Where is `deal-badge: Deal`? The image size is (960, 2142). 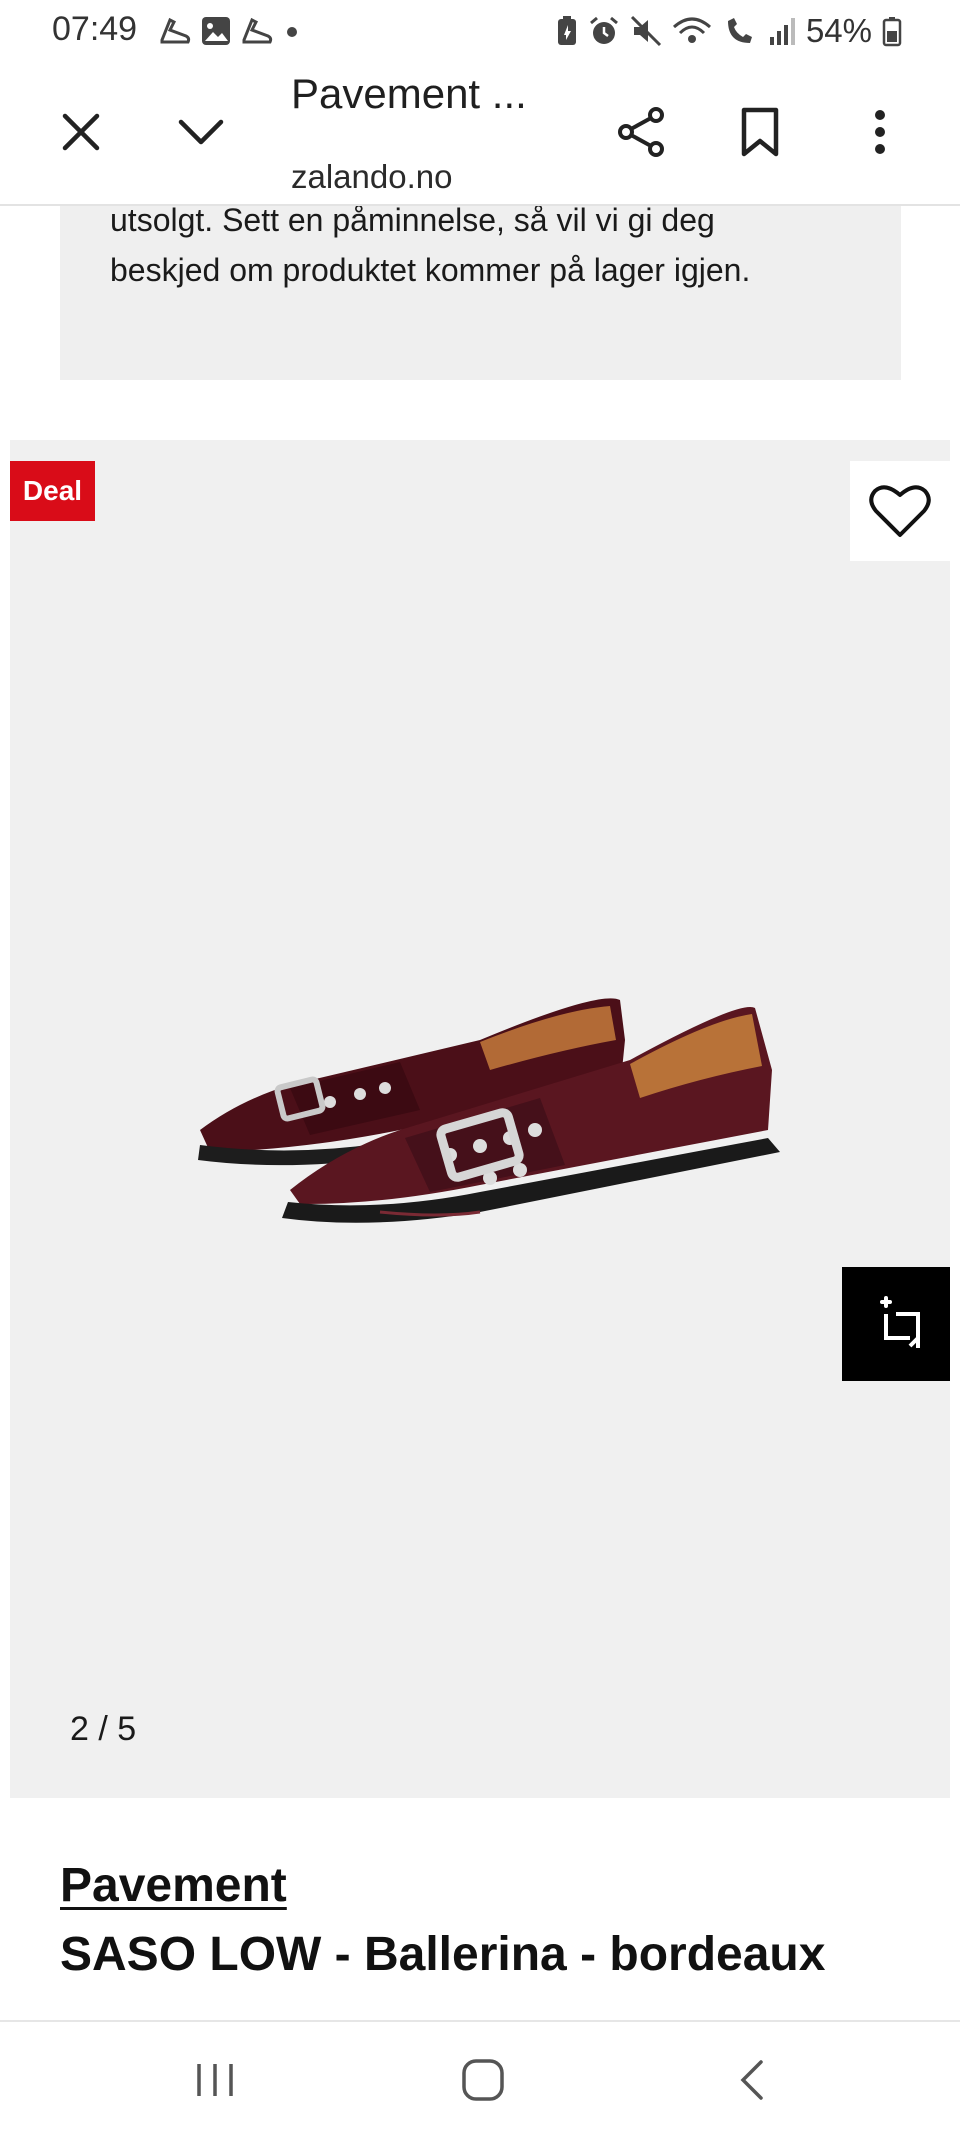
deal-badge: Deal is located at coordinates (52, 491).